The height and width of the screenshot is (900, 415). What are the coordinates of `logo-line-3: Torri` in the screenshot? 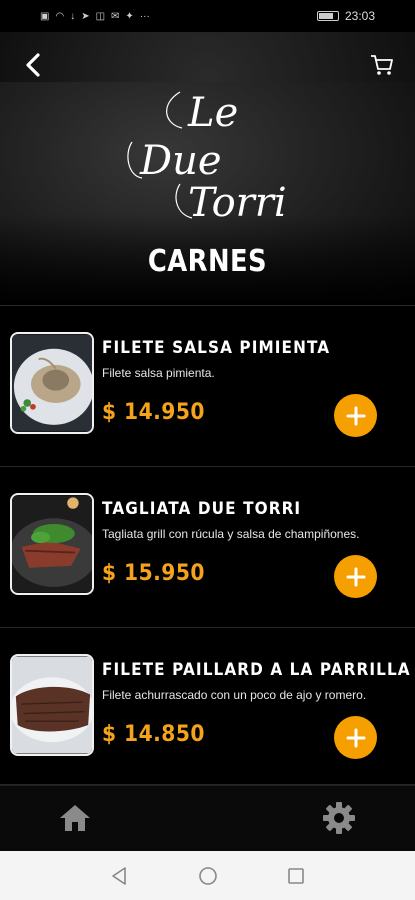 It's located at (237, 202).